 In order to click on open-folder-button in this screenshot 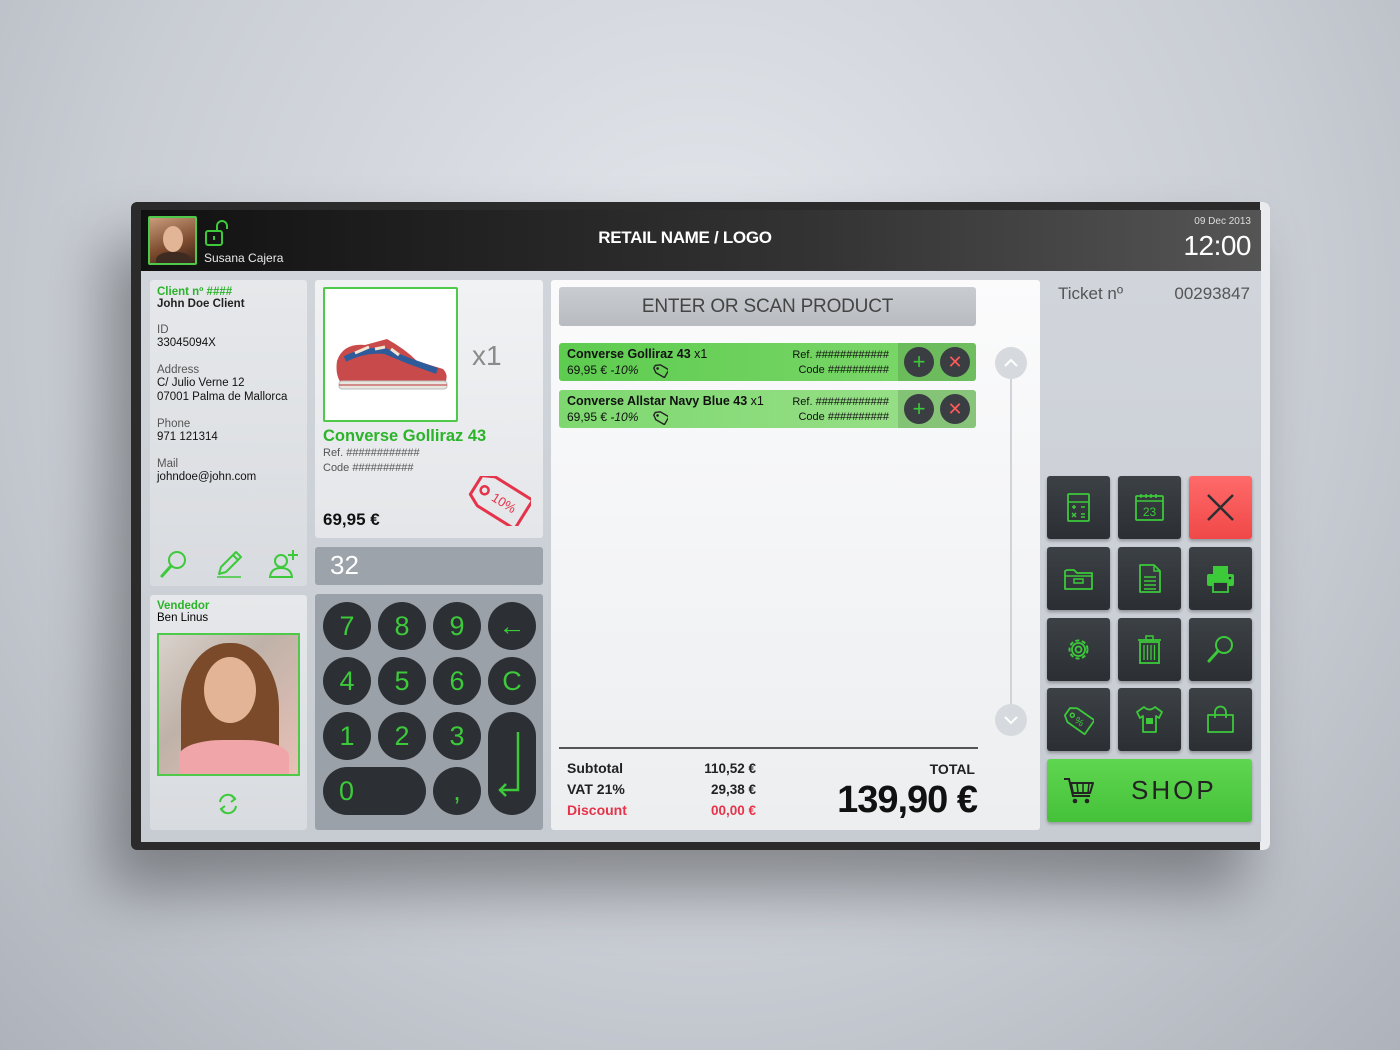, I will do `click(1078, 578)`.